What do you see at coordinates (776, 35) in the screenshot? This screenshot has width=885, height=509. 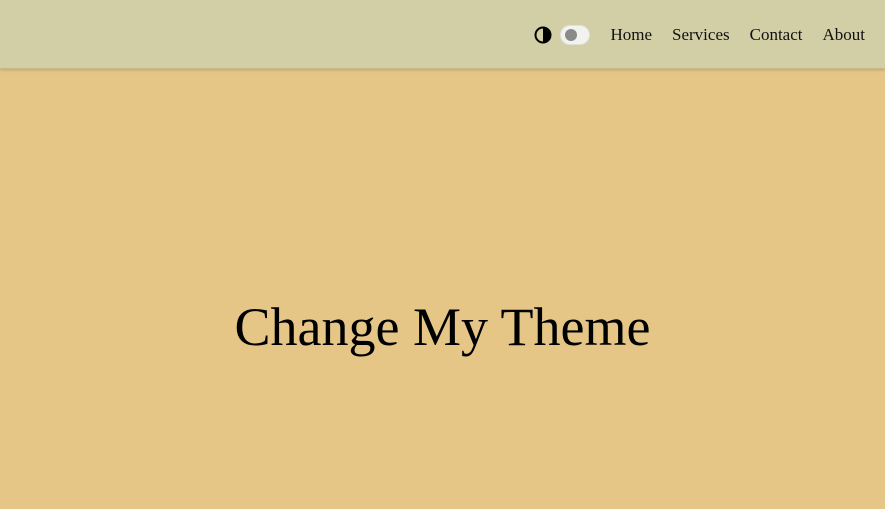 I see `nav-link-contact: Contact` at bounding box center [776, 35].